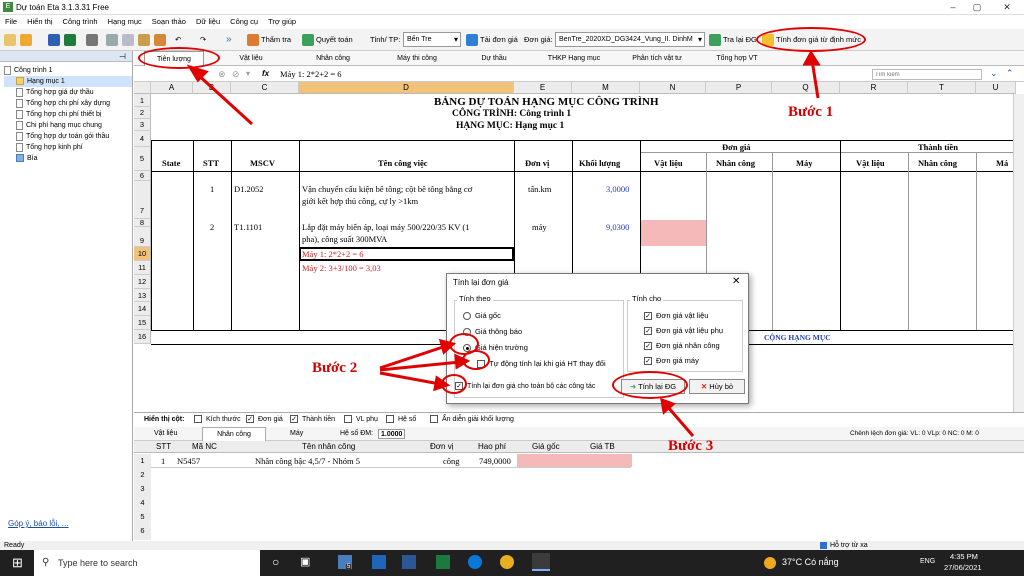 The image size is (1024, 576). Describe the element at coordinates (80, 22) in the screenshot. I see `menu-project: Công trình` at that location.